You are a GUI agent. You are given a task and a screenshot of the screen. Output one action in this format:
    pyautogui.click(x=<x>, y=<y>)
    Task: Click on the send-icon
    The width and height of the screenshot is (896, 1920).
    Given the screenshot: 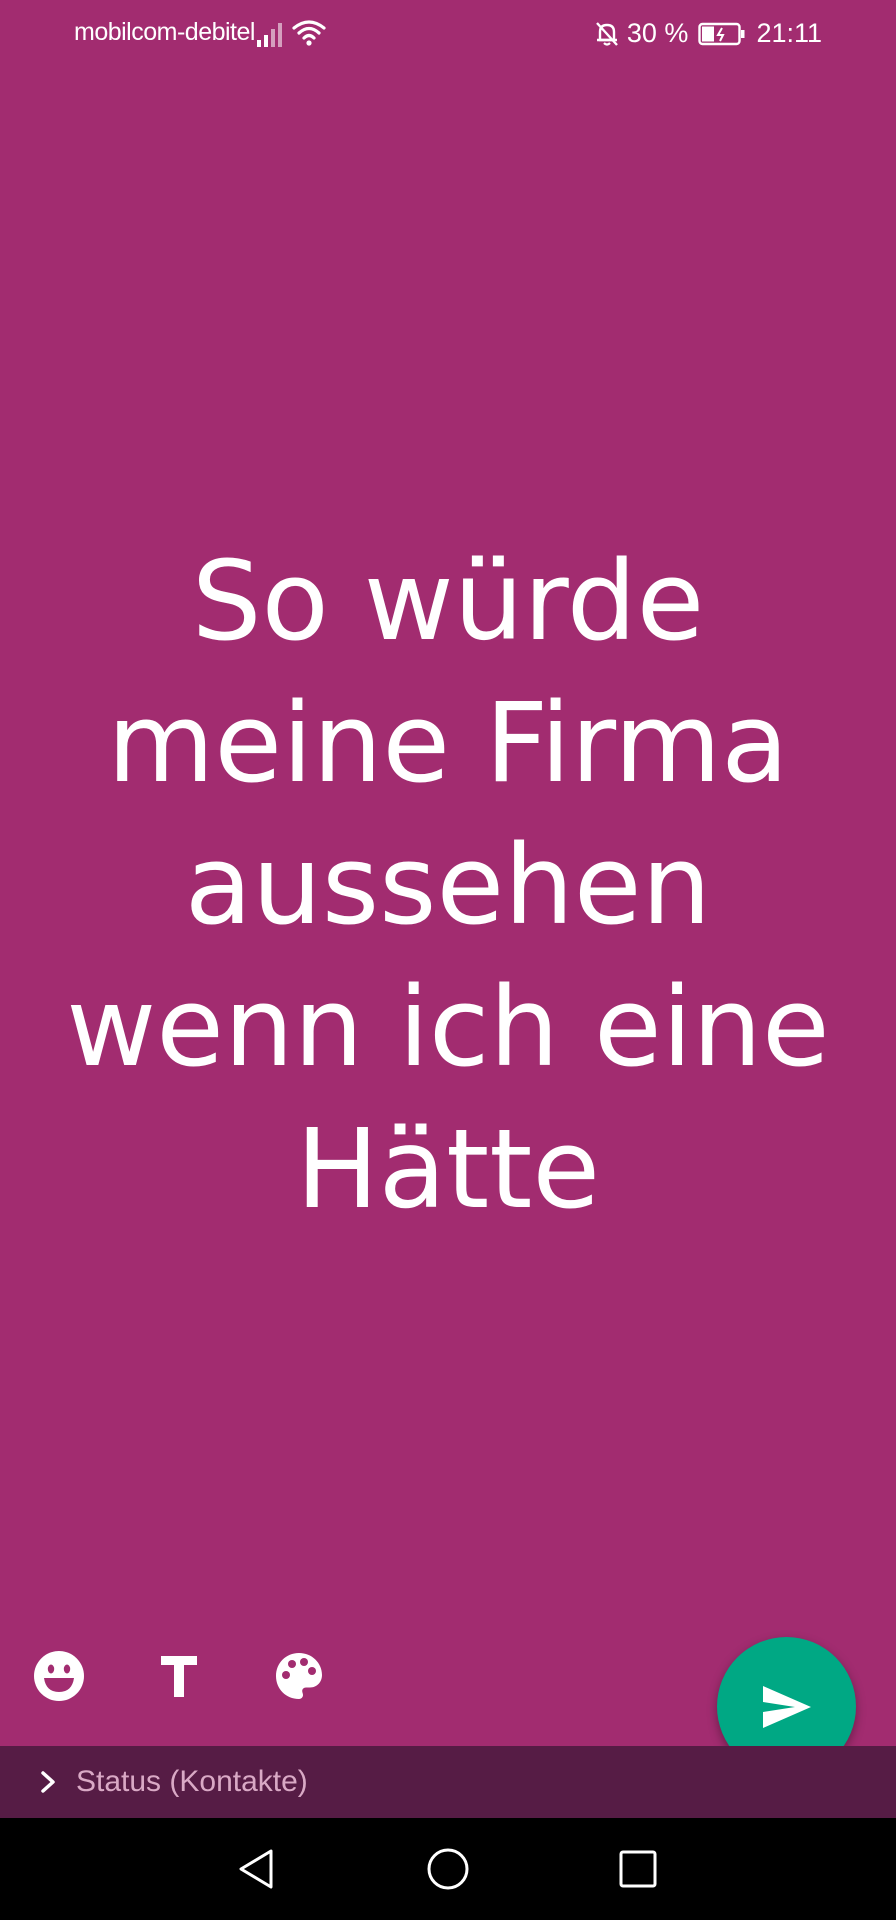 What is the action you would take?
    pyautogui.click(x=786, y=1706)
    